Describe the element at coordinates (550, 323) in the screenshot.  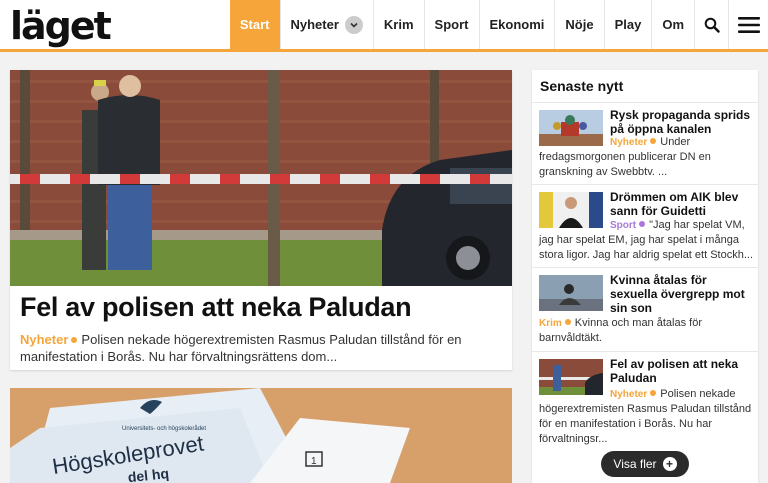
I see `news-category: Krim` at that location.